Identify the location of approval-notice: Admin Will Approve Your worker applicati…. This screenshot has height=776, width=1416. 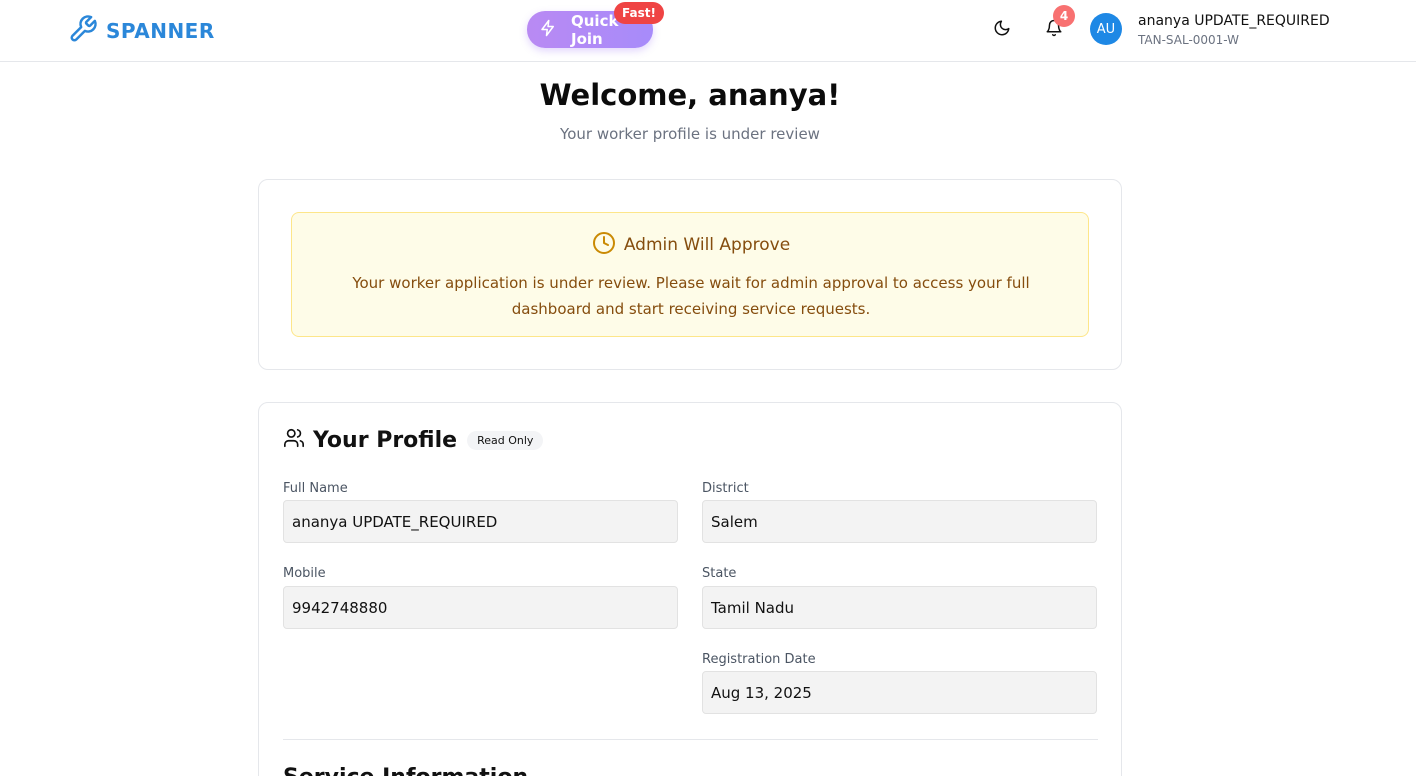
(690, 274).